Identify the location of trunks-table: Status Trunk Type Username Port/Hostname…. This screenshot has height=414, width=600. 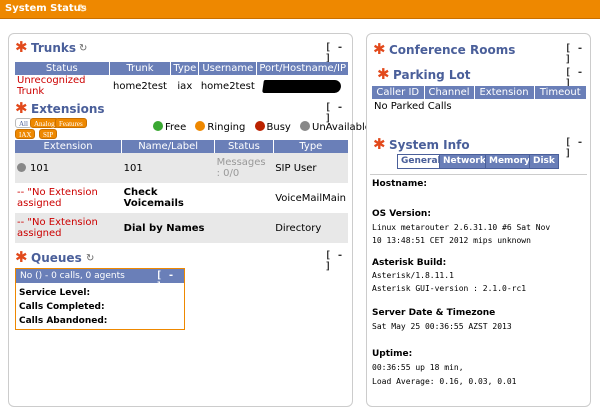
(181, 79).